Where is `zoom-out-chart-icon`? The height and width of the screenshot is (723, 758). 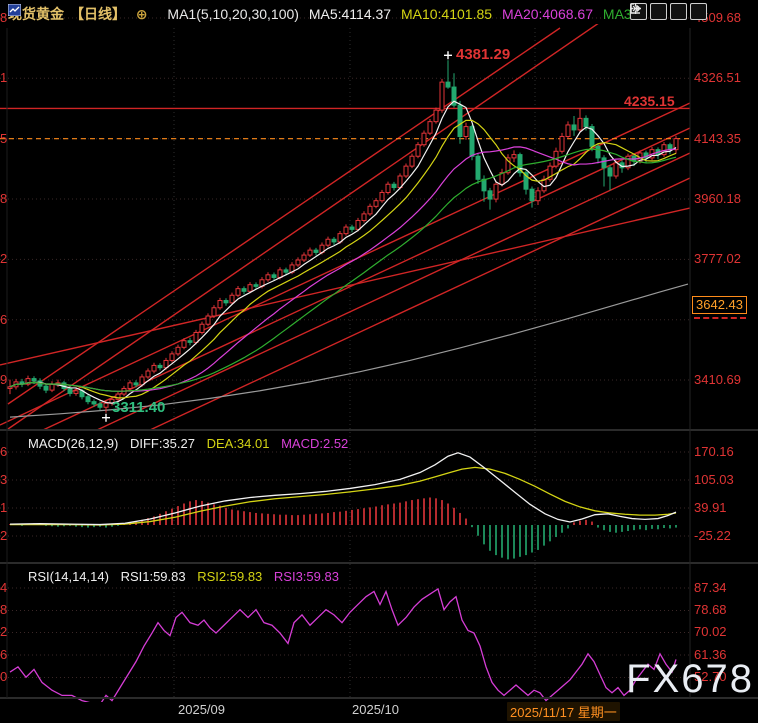
zoom-out-chart-icon is located at coordinates (658, 11).